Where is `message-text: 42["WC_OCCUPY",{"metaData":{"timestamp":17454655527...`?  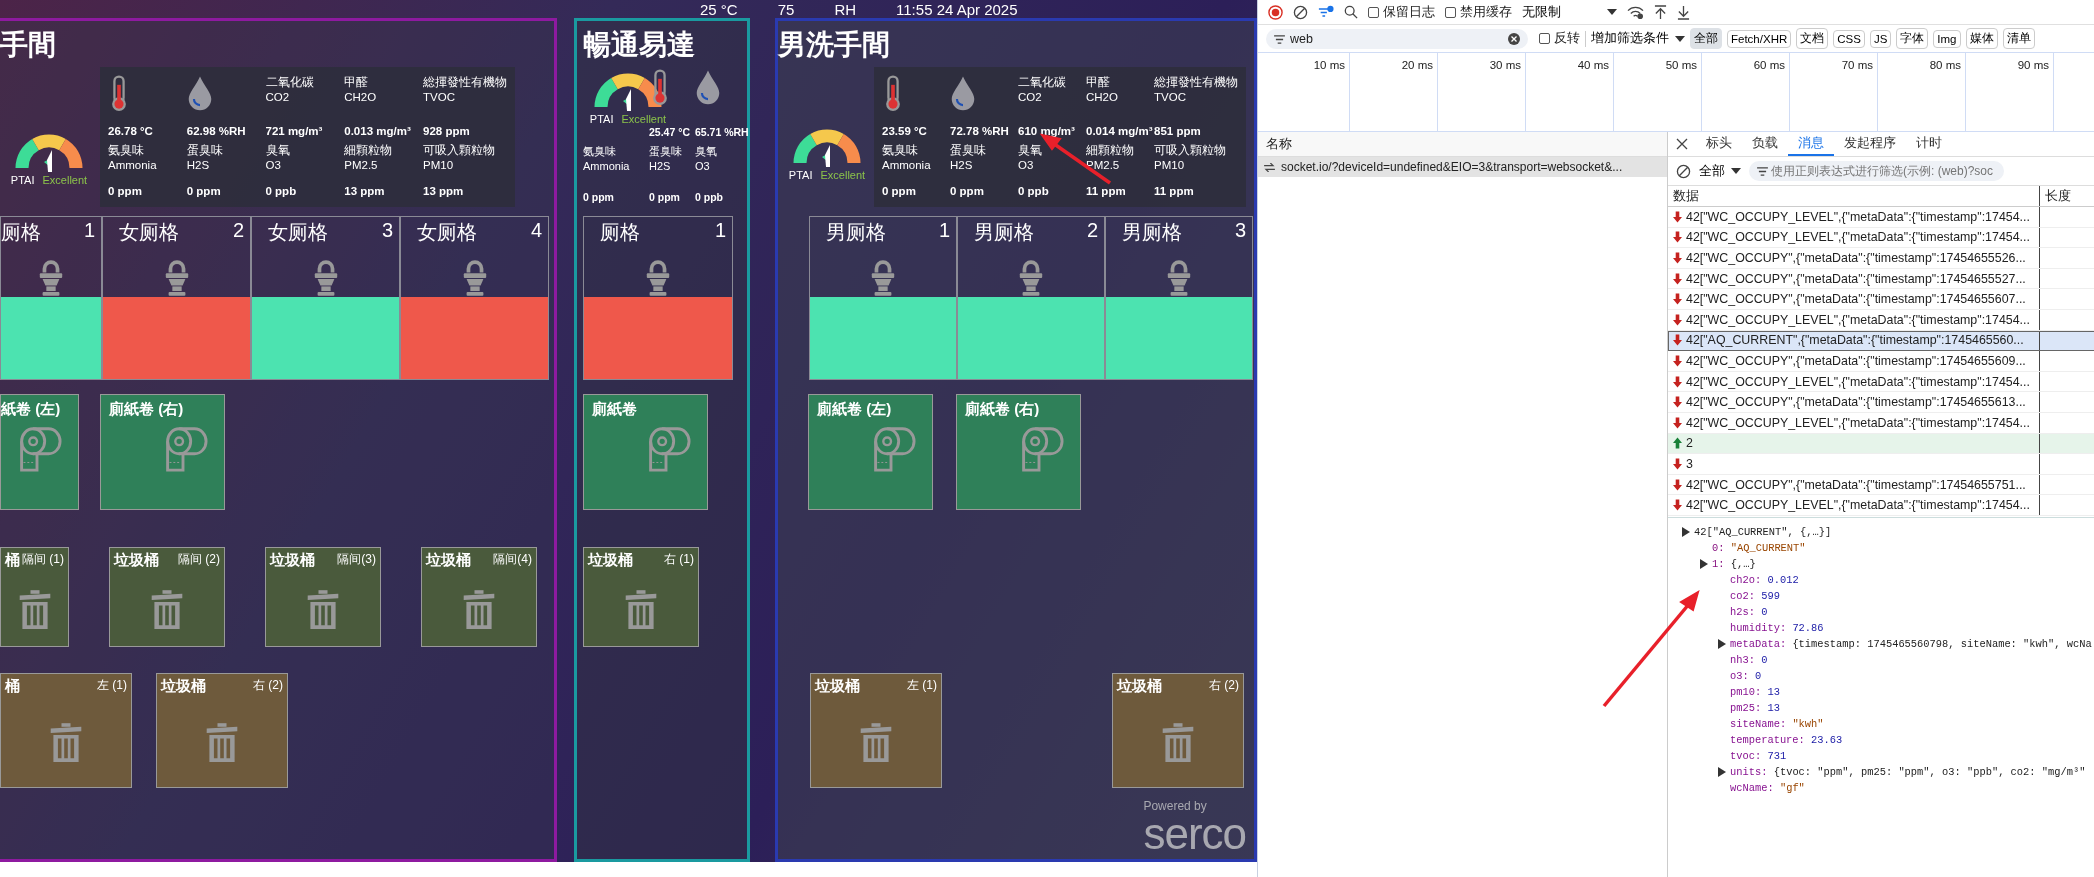
message-text: 42["WC_OCCUPY",{"metaData":{"timestamp":17454655527... is located at coordinates (1856, 278).